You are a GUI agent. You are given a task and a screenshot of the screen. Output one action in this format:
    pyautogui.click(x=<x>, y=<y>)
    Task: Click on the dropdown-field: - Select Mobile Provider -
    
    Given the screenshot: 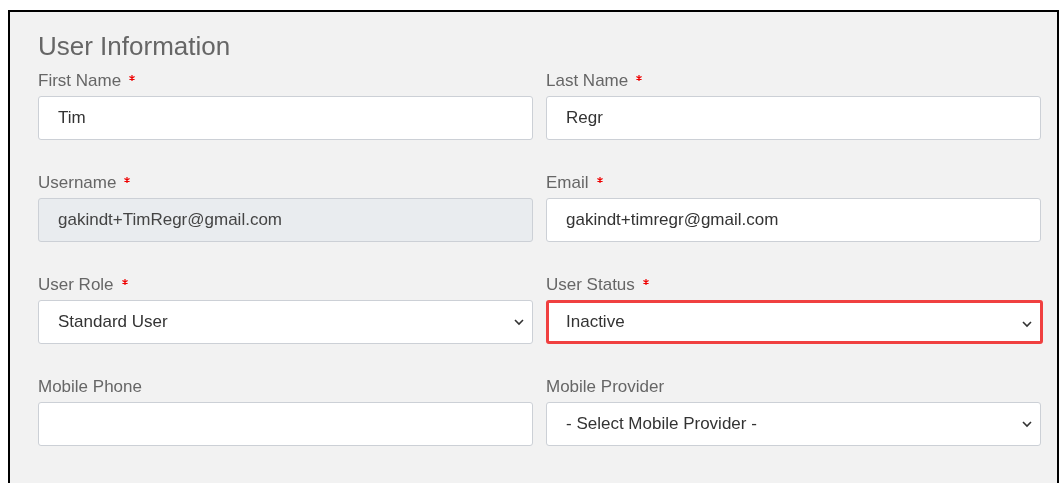 What is the action you would take?
    pyautogui.click(x=793, y=424)
    